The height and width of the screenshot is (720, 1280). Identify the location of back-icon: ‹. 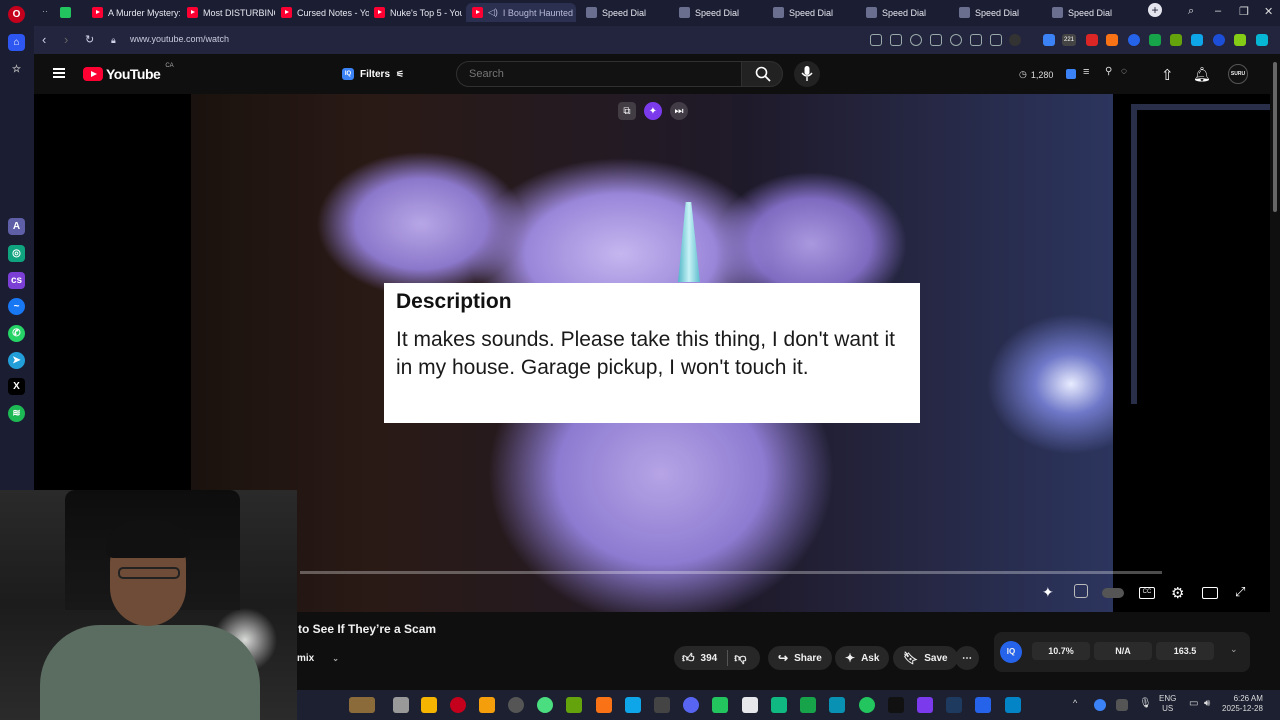
(44, 39).